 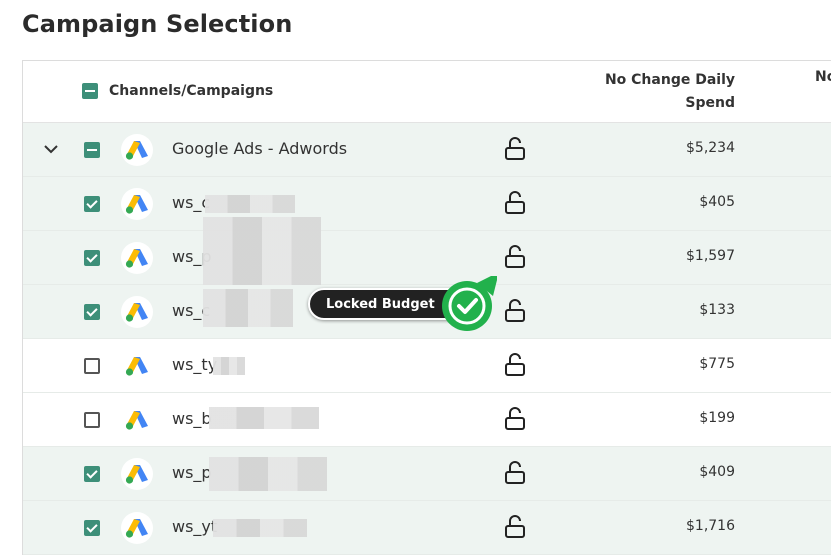 What do you see at coordinates (710, 103) in the screenshot?
I see `column-header-spend-line2: Spend` at bounding box center [710, 103].